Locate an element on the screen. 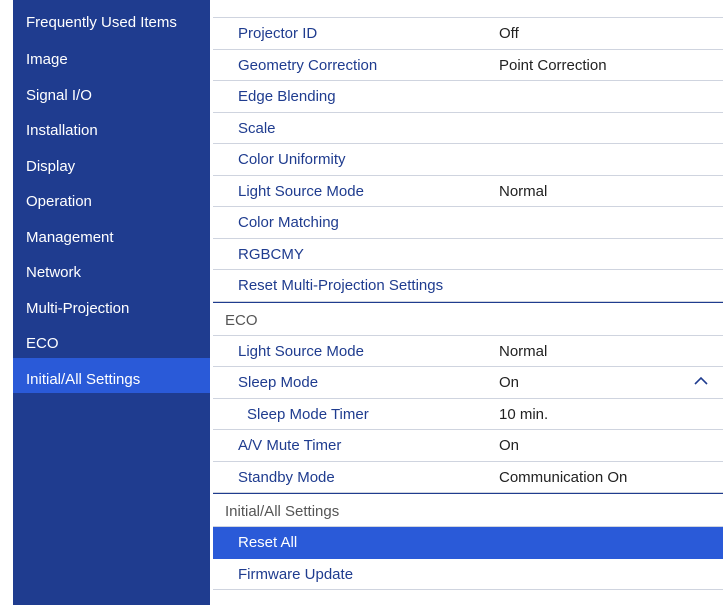 Image resolution: width=723 pixels, height=605 pixels. menu-row-firmware-update: Firmware Update is located at coordinates (468, 574).